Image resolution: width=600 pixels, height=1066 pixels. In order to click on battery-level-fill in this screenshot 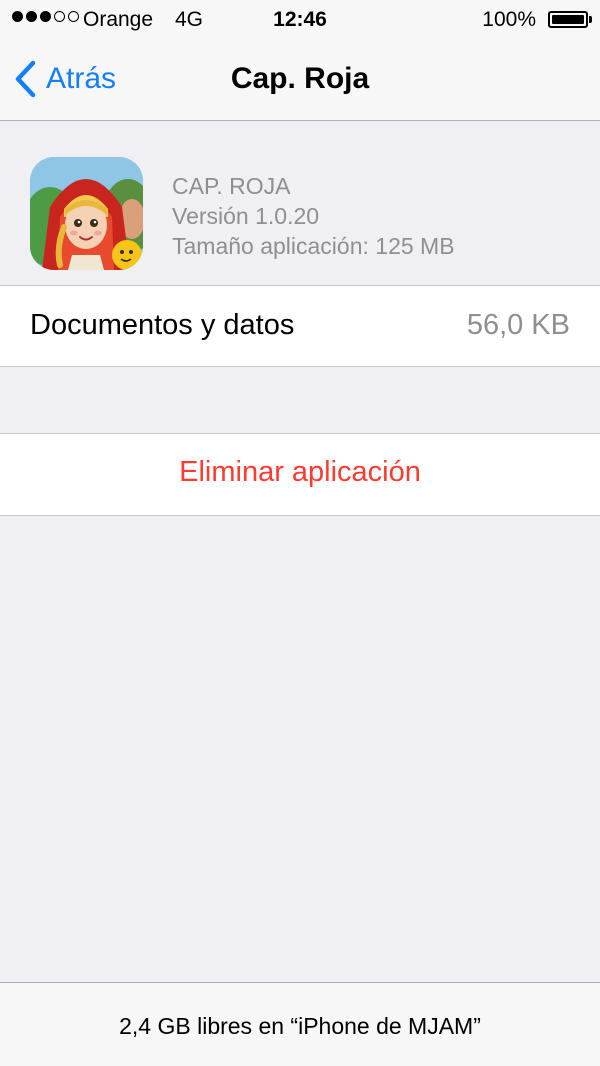, I will do `click(568, 19)`.